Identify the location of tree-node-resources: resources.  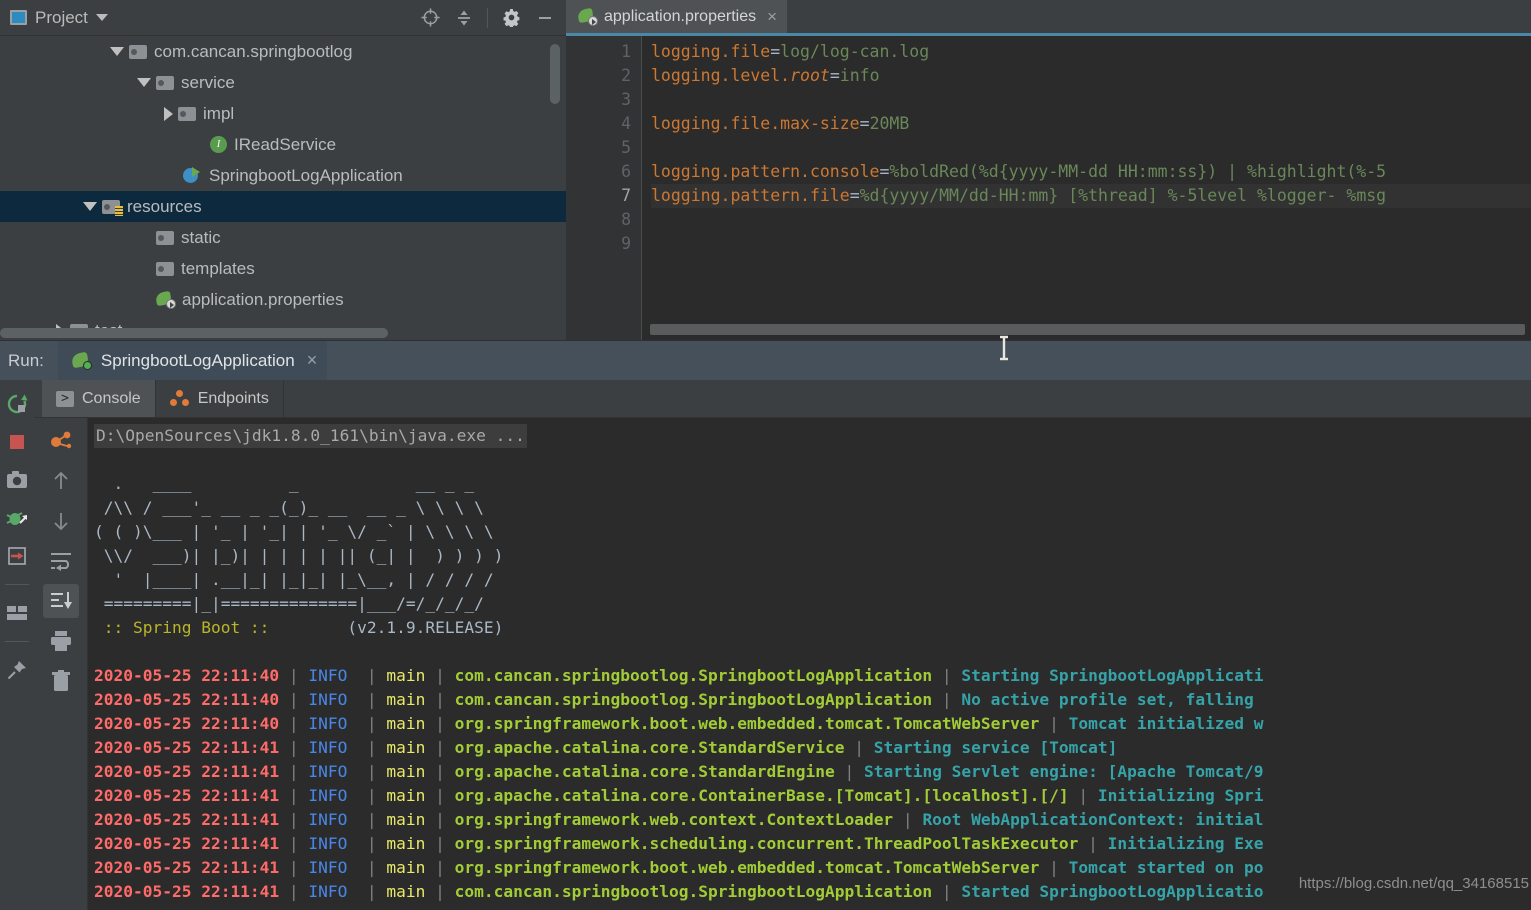
(283, 206).